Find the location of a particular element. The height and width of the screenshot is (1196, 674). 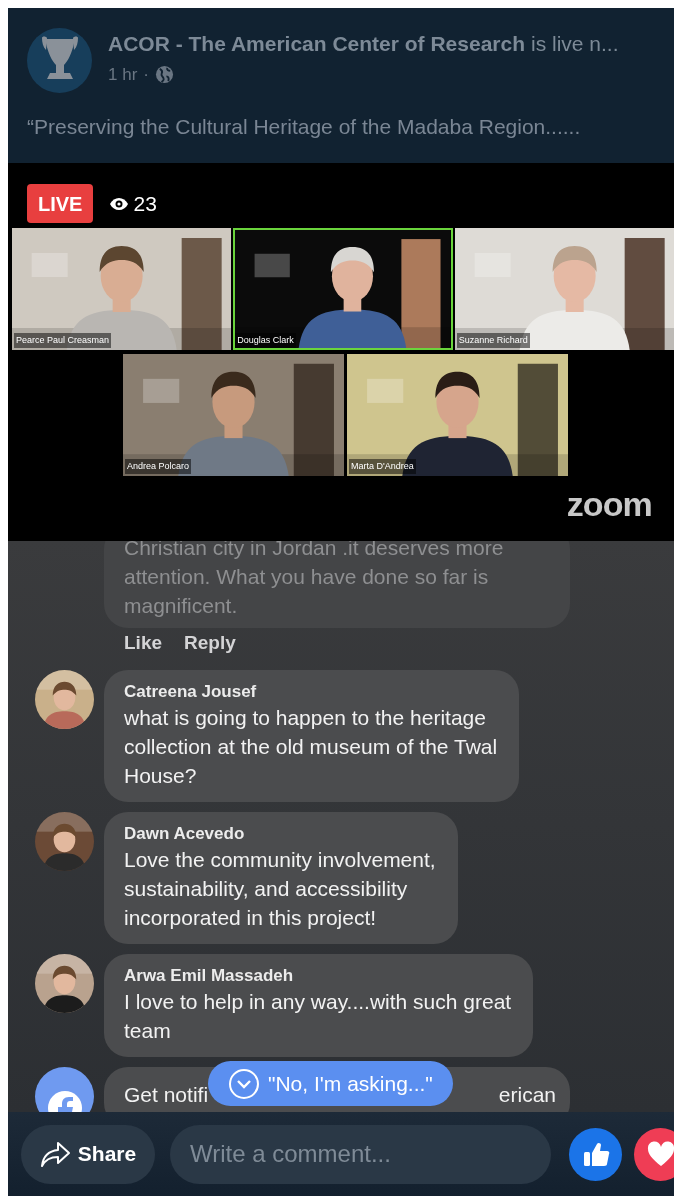

comment-text: I love to help in any way....with such great team is located at coordinates (318, 1016).